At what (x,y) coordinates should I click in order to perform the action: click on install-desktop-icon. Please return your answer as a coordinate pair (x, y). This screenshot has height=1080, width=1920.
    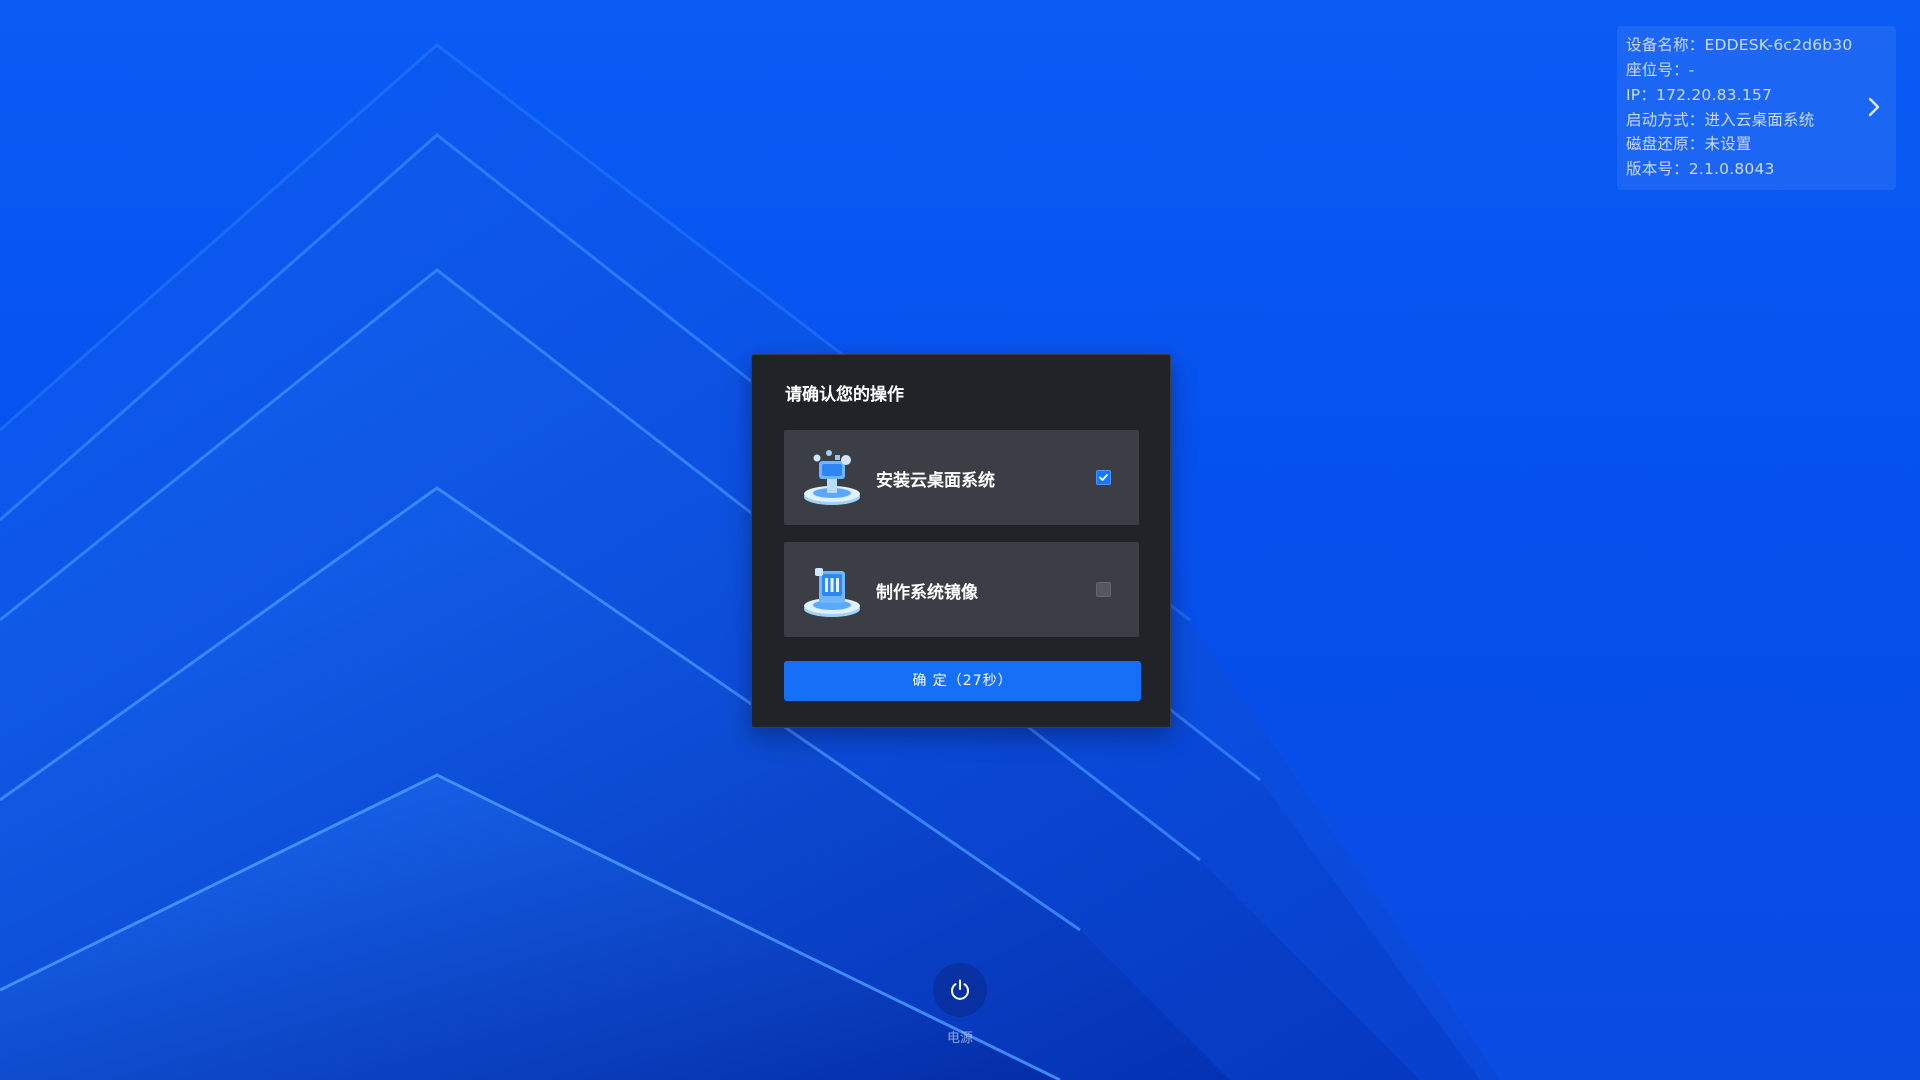
    Looking at the image, I should click on (832, 478).